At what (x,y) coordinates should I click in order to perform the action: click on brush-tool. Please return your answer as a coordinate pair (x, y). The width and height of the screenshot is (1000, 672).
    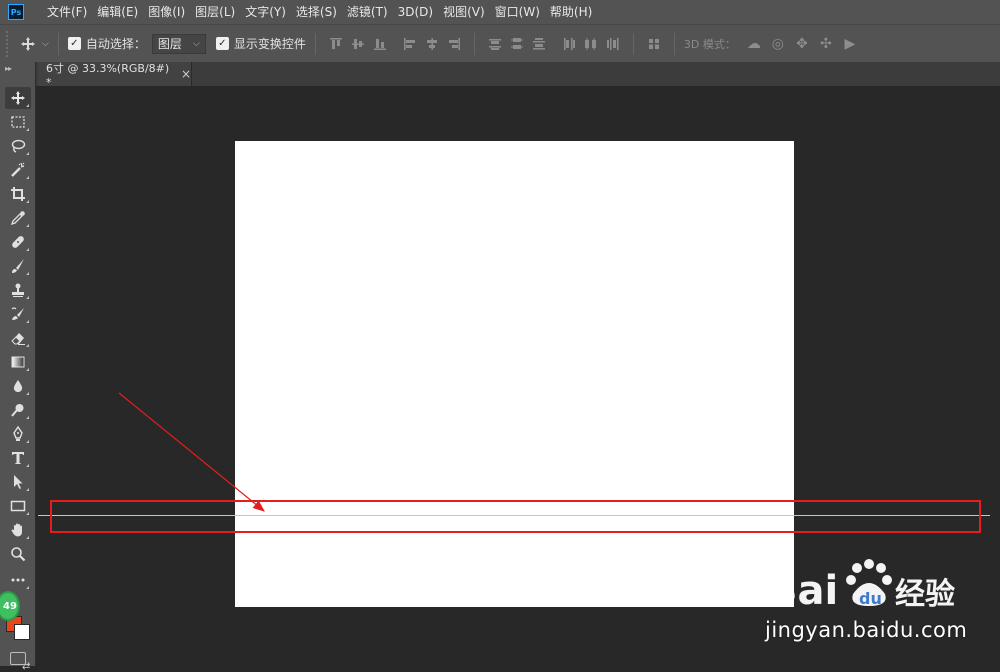
    Looking at the image, I should click on (18, 266).